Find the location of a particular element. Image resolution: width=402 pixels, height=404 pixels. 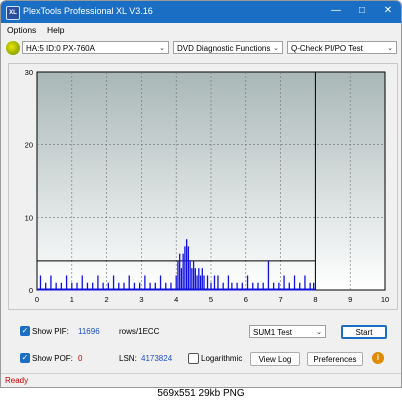

menu-options: Options is located at coordinates (21, 30).